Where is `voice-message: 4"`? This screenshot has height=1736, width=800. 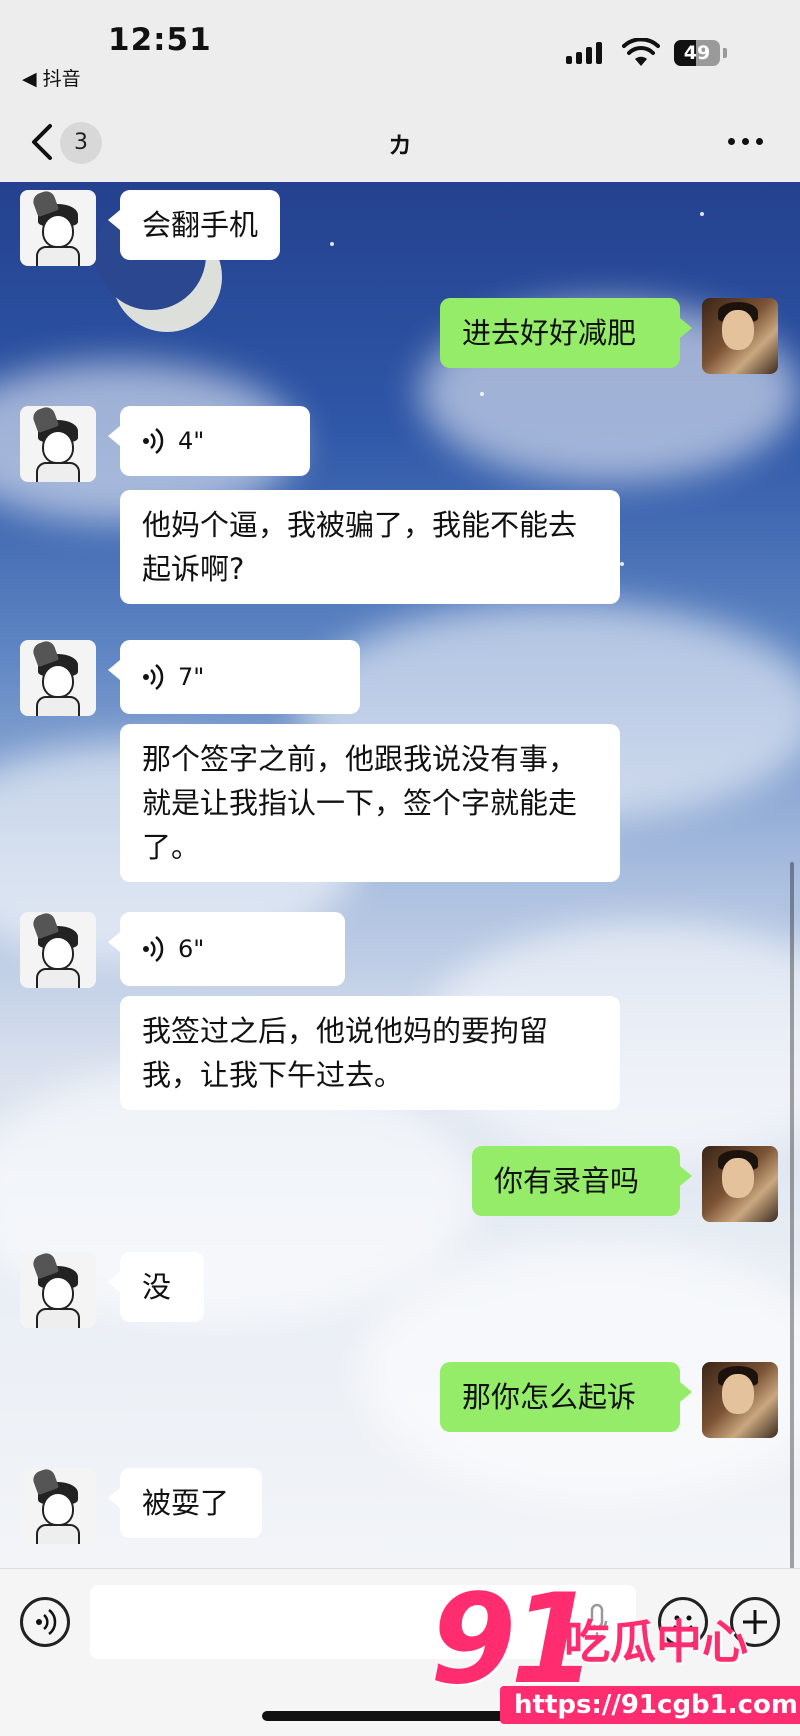
voice-message: 4" is located at coordinates (215, 441).